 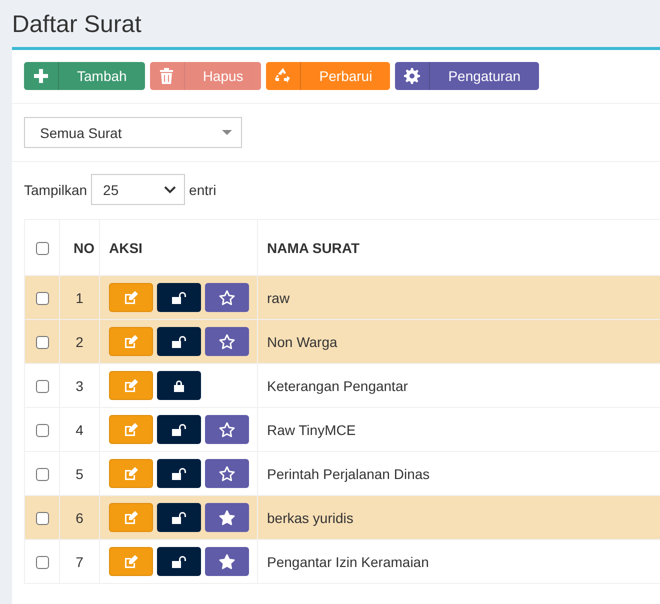 What do you see at coordinates (227, 132) in the screenshot?
I see `dropdown-arrow-icon` at bounding box center [227, 132].